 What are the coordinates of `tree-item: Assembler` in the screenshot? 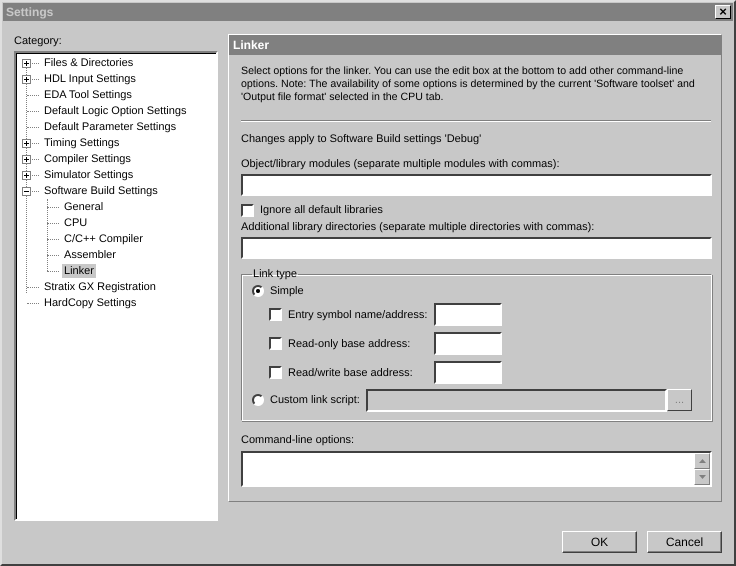 It's located at (90, 255).